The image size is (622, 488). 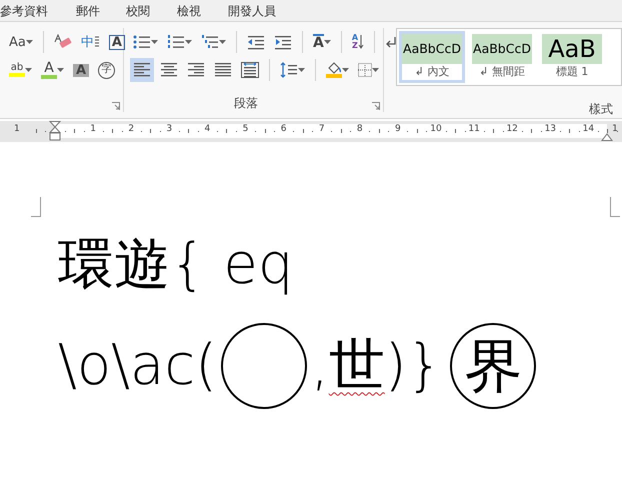 I want to click on document-text: 世, so click(x=356, y=366).